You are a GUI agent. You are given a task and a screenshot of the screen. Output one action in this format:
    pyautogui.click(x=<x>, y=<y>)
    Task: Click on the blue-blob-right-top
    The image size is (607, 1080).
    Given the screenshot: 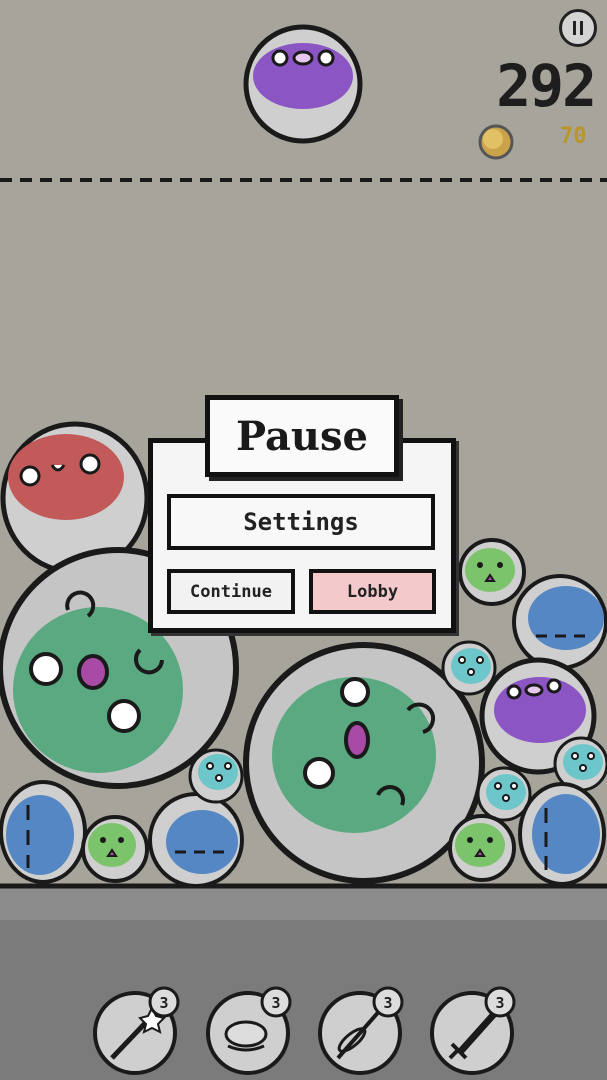 What is the action you would take?
    pyautogui.click(x=559, y=622)
    